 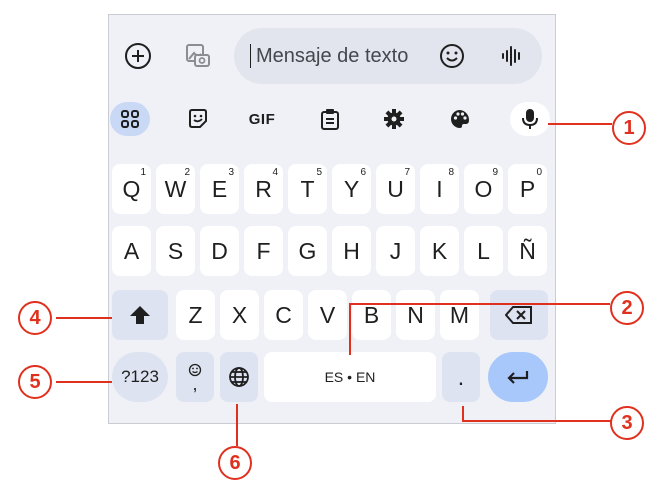 I want to click on key-label: C, so click(x=283, y=314).